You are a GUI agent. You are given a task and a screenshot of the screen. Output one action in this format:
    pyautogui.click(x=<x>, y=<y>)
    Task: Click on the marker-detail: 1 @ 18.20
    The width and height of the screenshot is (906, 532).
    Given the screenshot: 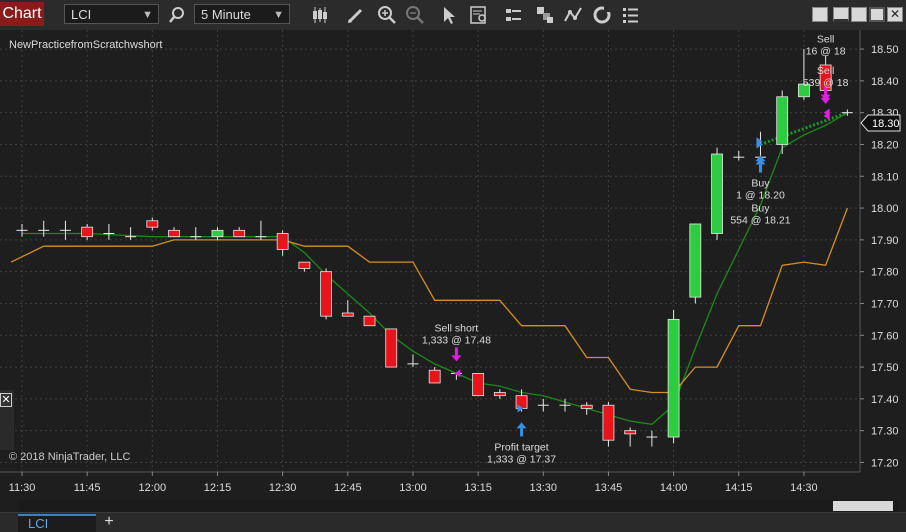 What is the action you would take?
    pyautogui.click(x=760, y=195)
    